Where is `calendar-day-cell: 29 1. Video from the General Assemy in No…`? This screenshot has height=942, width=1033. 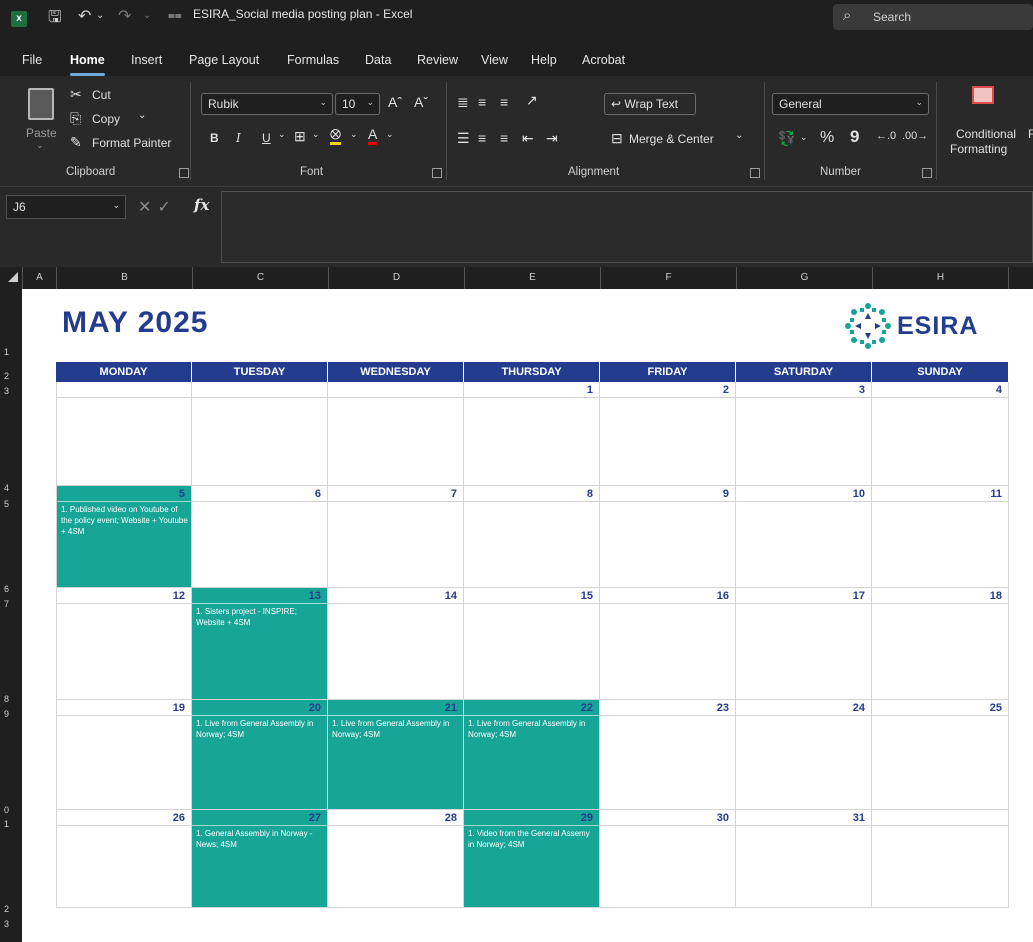
calendar-day-cell: 29 1. Video from the General Assemy in No… is located at coordinates (532, 859).